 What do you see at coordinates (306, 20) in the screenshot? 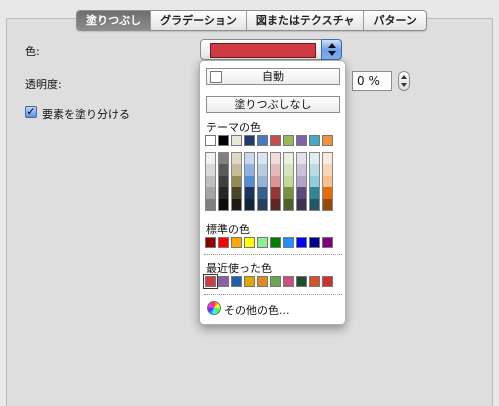
I see `tab-picture-texture: 図またはテクスチャ` at bounding box center [306, 20].